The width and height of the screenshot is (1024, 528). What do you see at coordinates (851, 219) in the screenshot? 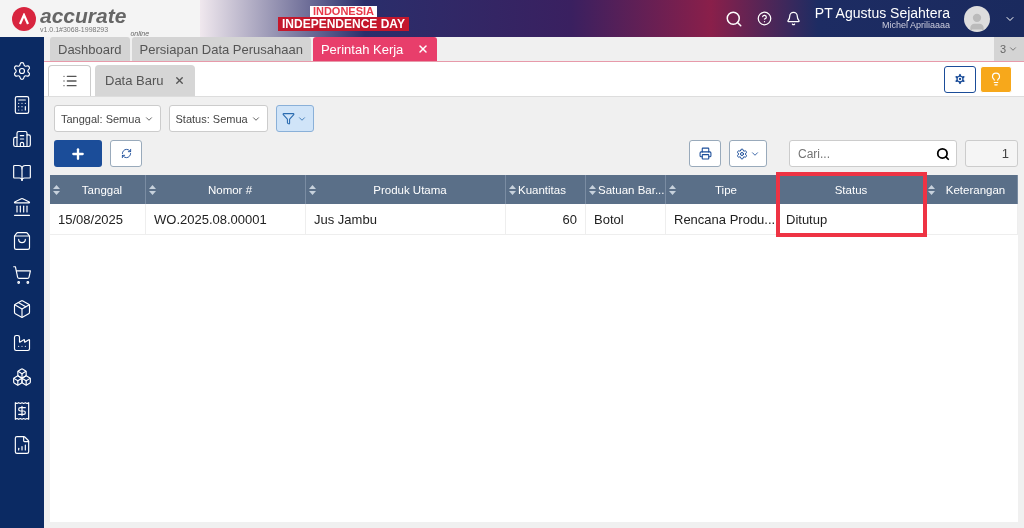
I see `table-cell: Ditutup` at bounding box center [851, 219].